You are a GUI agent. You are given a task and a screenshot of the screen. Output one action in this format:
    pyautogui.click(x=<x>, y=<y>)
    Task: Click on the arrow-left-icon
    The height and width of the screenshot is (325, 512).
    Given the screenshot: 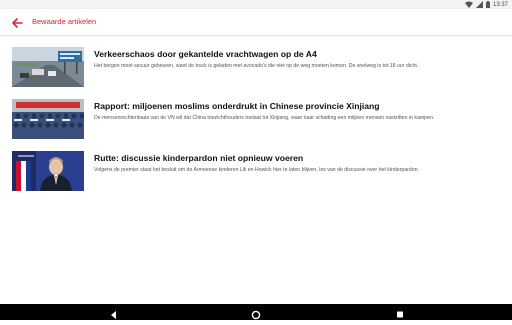 What is the action you would take?
    pyautogui.click(x=17, y=23)
    